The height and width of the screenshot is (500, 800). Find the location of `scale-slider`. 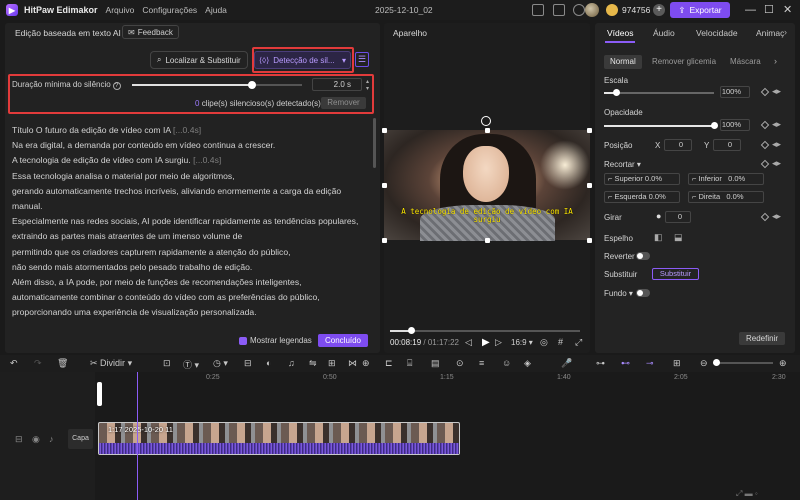

scale-slider is located at coordinates (659, 93).